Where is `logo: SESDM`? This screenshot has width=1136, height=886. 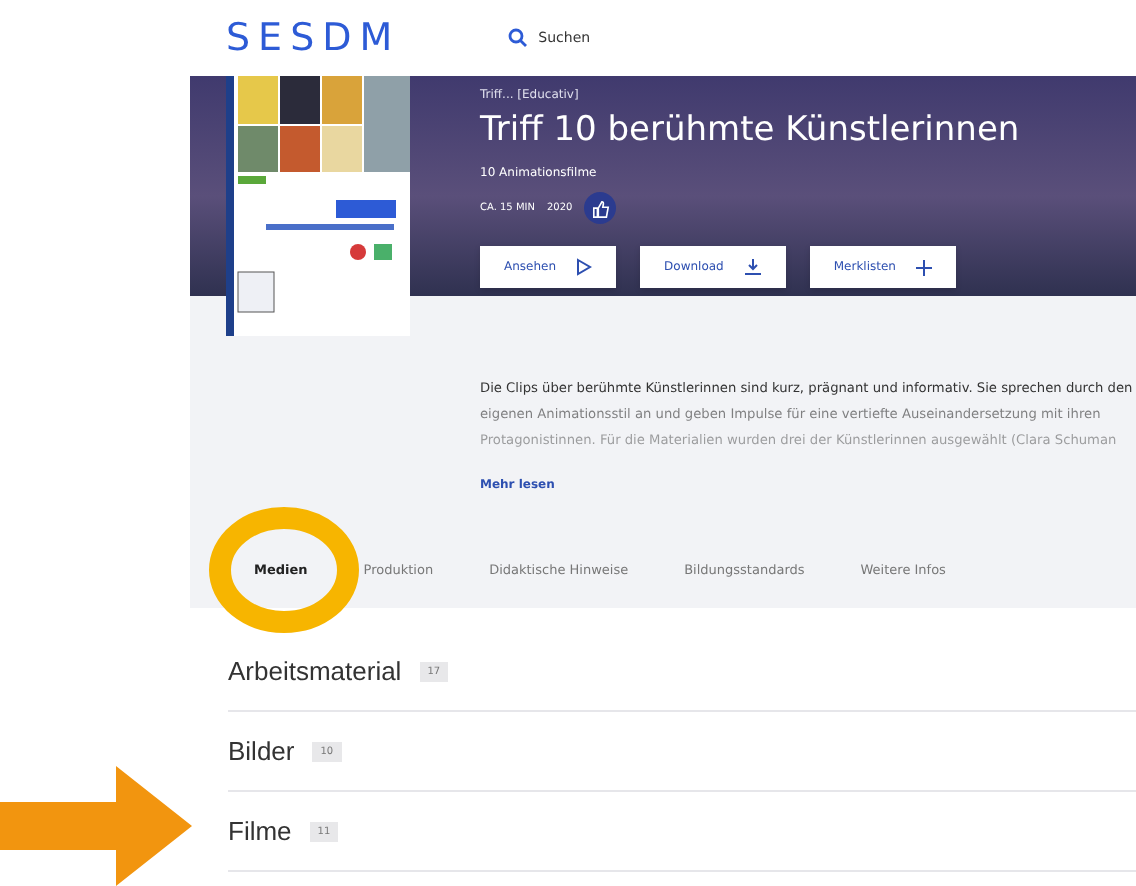 logo: SESDM is located at coordinates (313, 38).